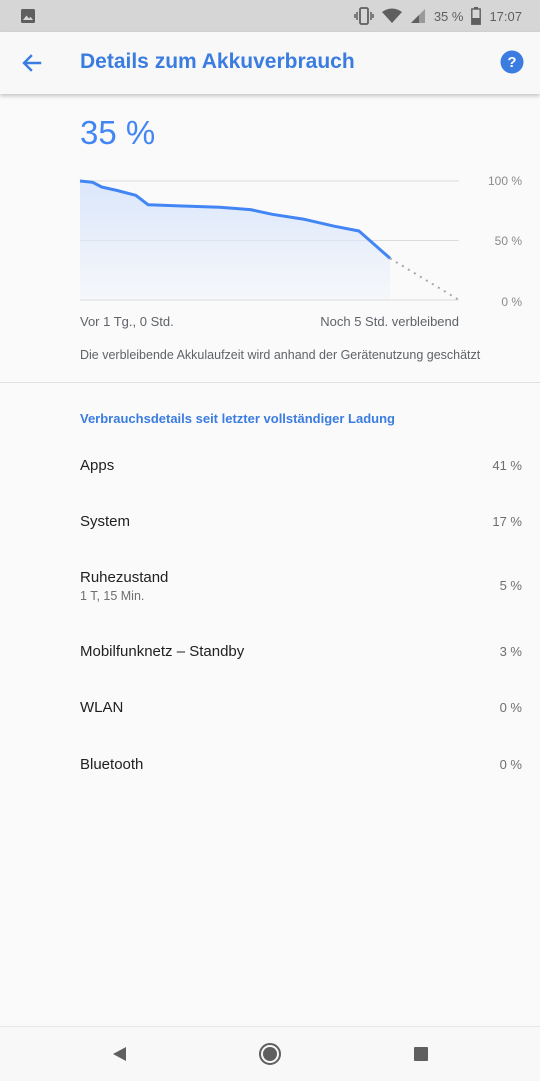 Image resolution: width=540 pixels, height=1081 pixels. Describe the element at coordinates (476, 16) in the screenshot. I see `battery-icon` at that location.